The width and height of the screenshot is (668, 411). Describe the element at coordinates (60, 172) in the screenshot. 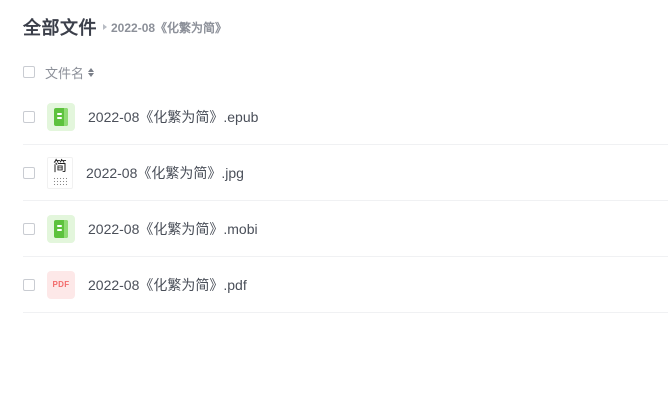

I see `image-thumbnail: 简` at that location.